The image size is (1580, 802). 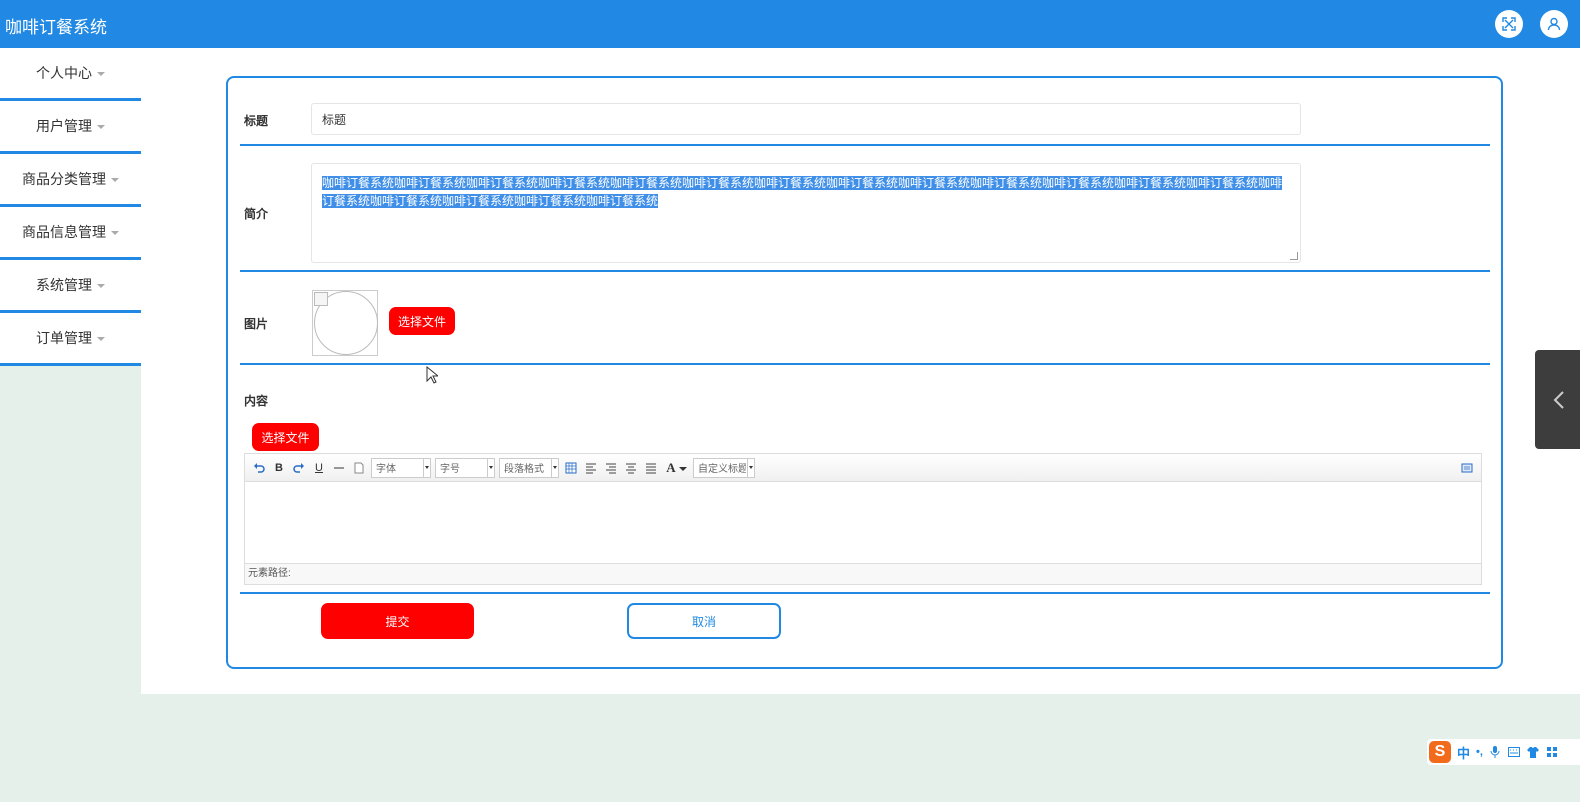 I want to click on fullscreen-icon, so click(x=1509, y=24).